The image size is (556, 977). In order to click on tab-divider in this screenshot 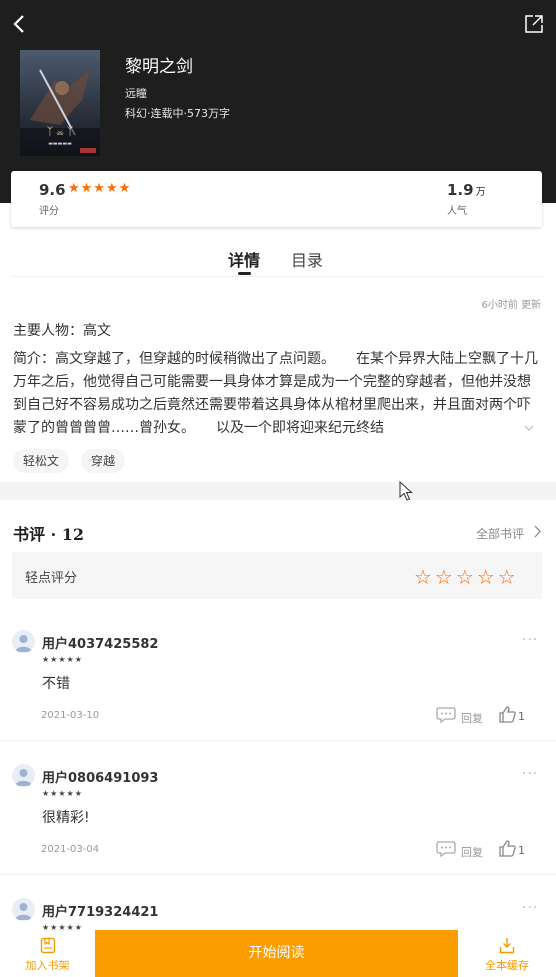, I will do `click(278, 276)`.